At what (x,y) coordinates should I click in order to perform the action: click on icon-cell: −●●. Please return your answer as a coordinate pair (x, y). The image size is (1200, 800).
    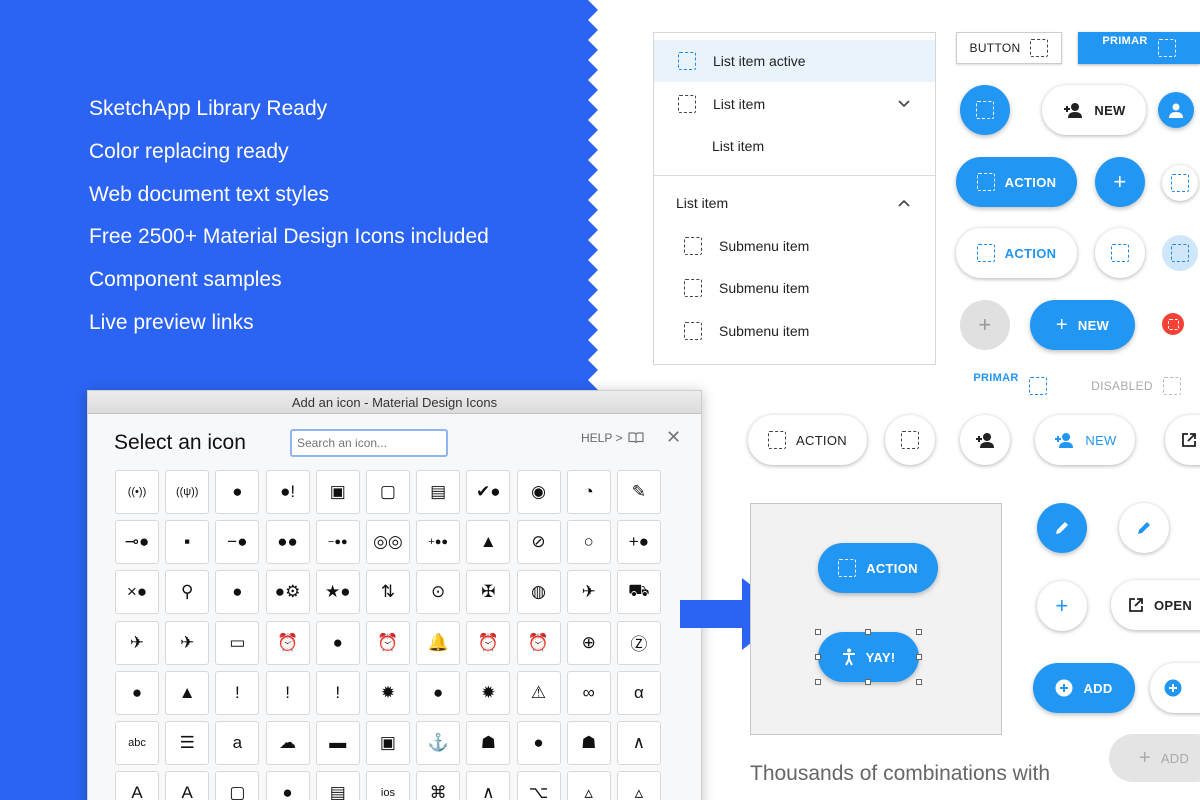
    Looking at the image, I should click on (337, 542).